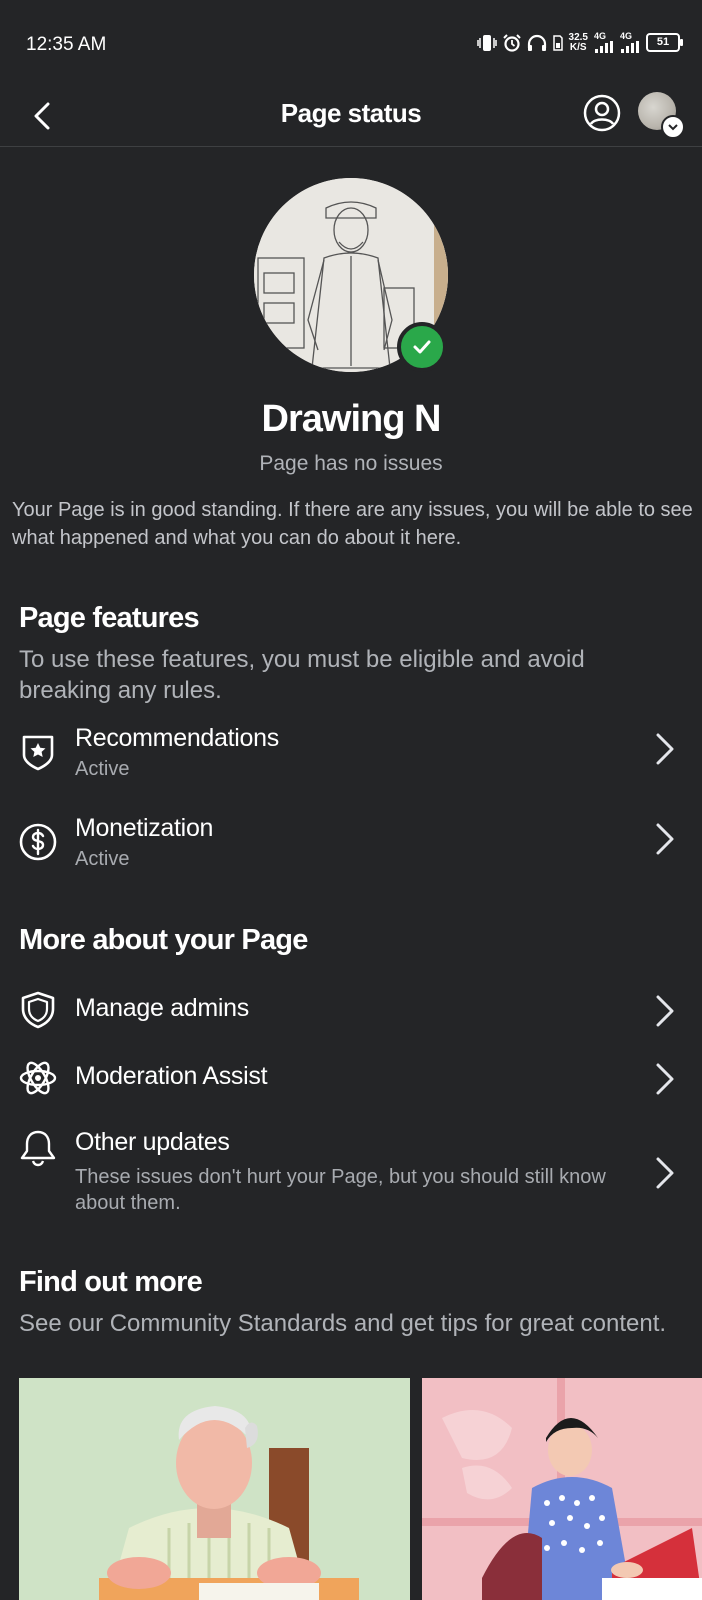 Image resolution: width=702 pixels, height=1600 pixels. Describe the element at coordinates (152, 1142) in the screenshot. I see `row-label: Other updates` at that location.